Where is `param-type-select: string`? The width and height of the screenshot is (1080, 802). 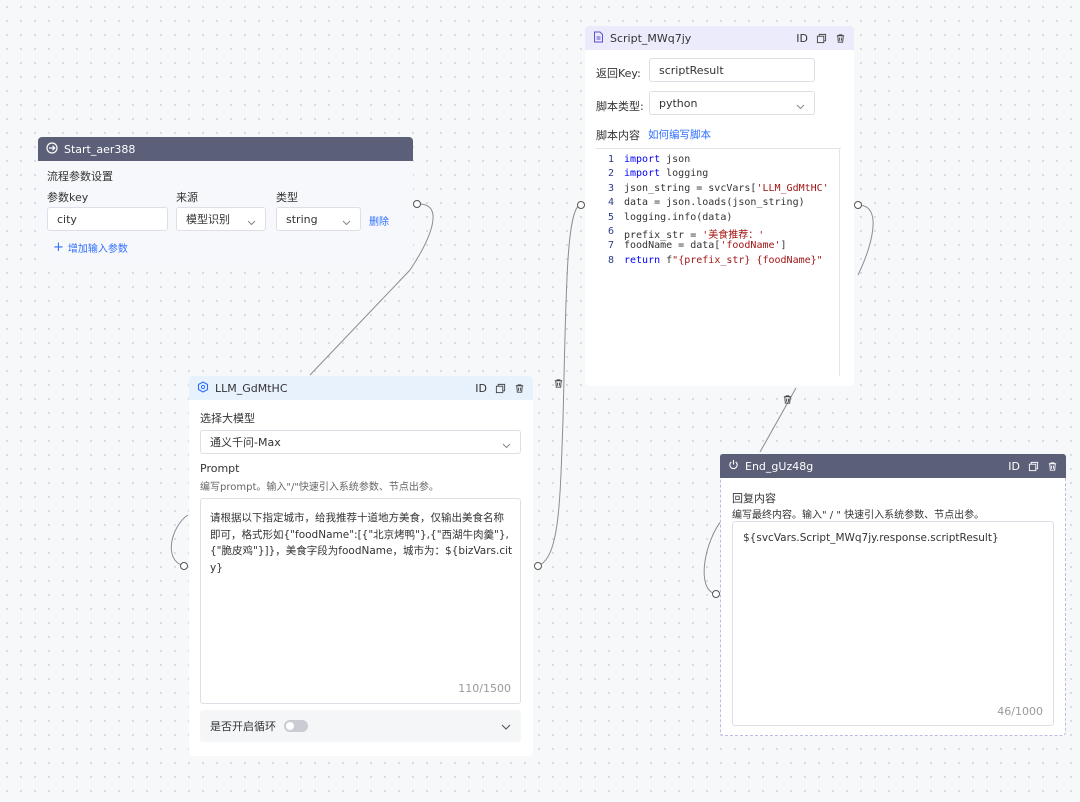
param-type-select: string is located at coordinates (318, 219).